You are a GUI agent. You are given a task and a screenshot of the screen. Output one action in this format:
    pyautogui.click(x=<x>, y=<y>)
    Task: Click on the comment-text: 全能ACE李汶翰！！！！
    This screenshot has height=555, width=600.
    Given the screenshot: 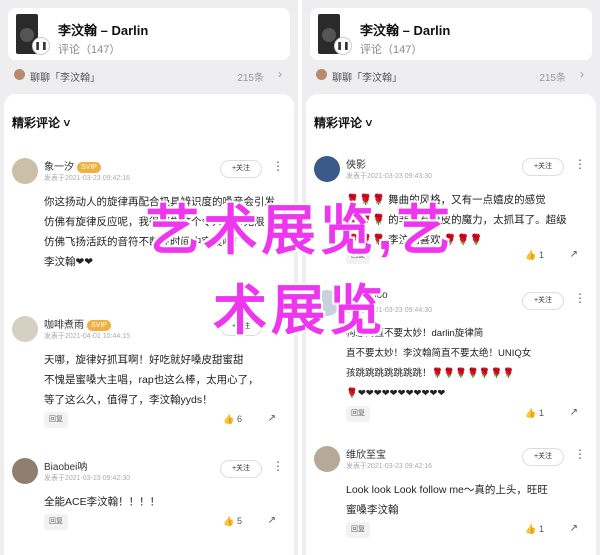 What is the action you would take?
    pyautogui.click(x=102, y=502)
    